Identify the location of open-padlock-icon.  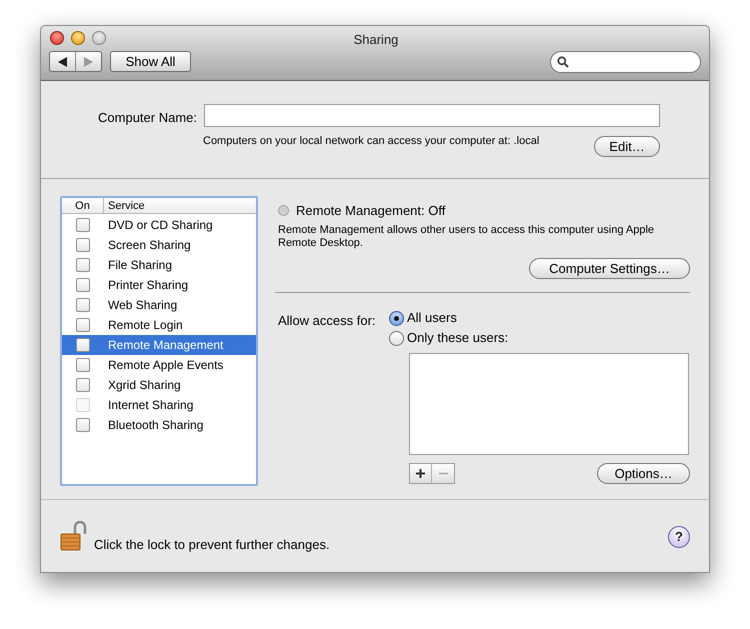
(74, 536).